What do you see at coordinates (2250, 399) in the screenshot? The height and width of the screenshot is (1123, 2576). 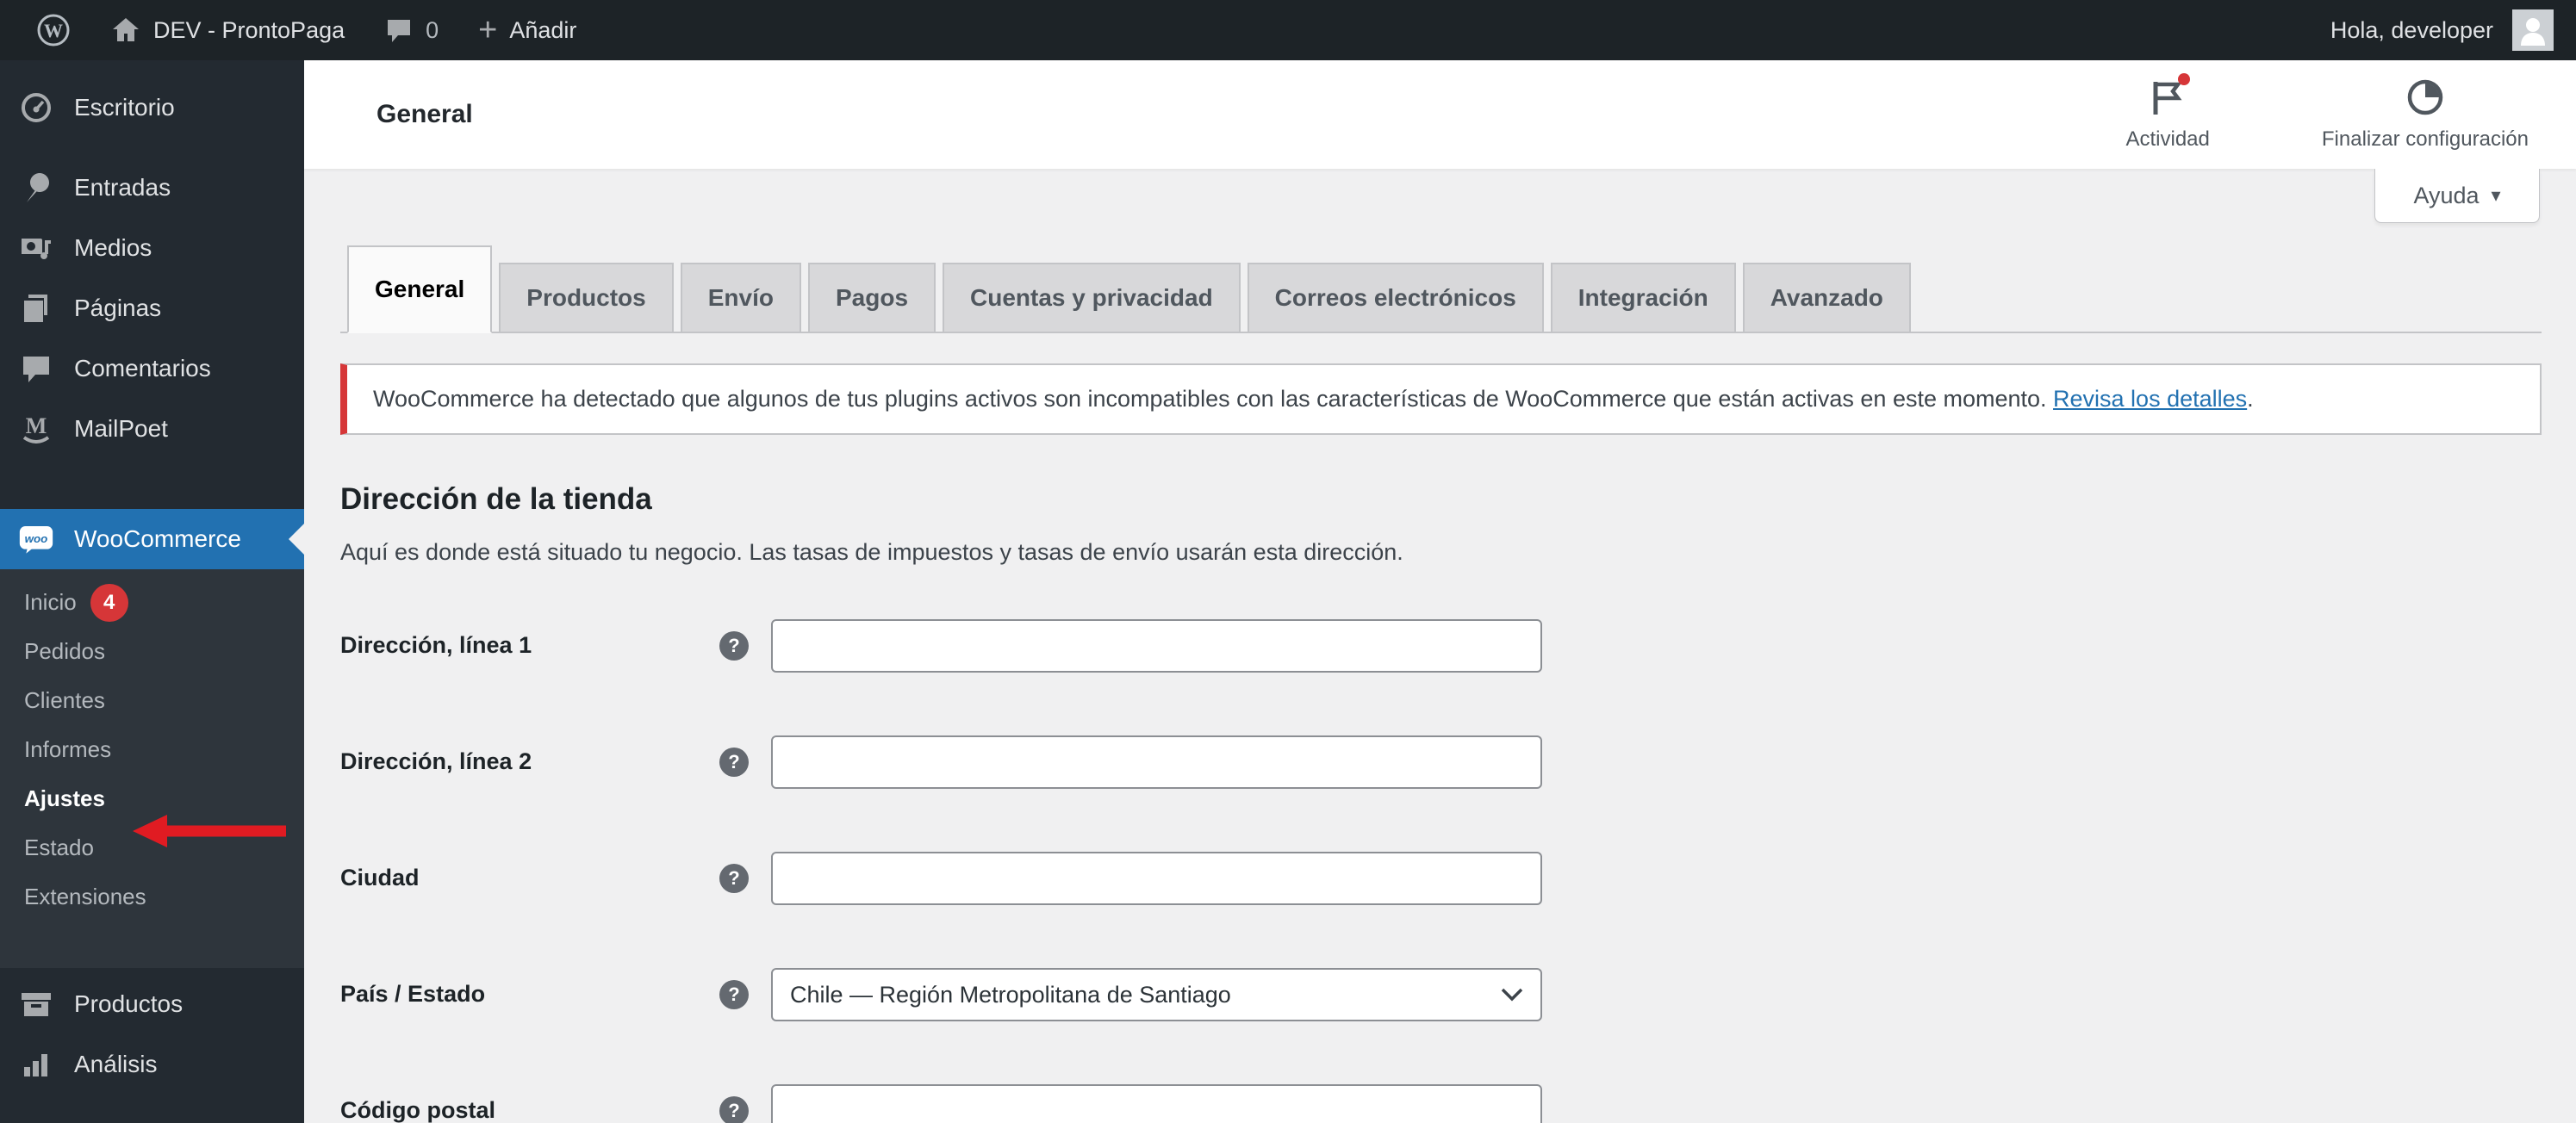 I see `notice-text-period: .` at bounding box center [2250, 399].